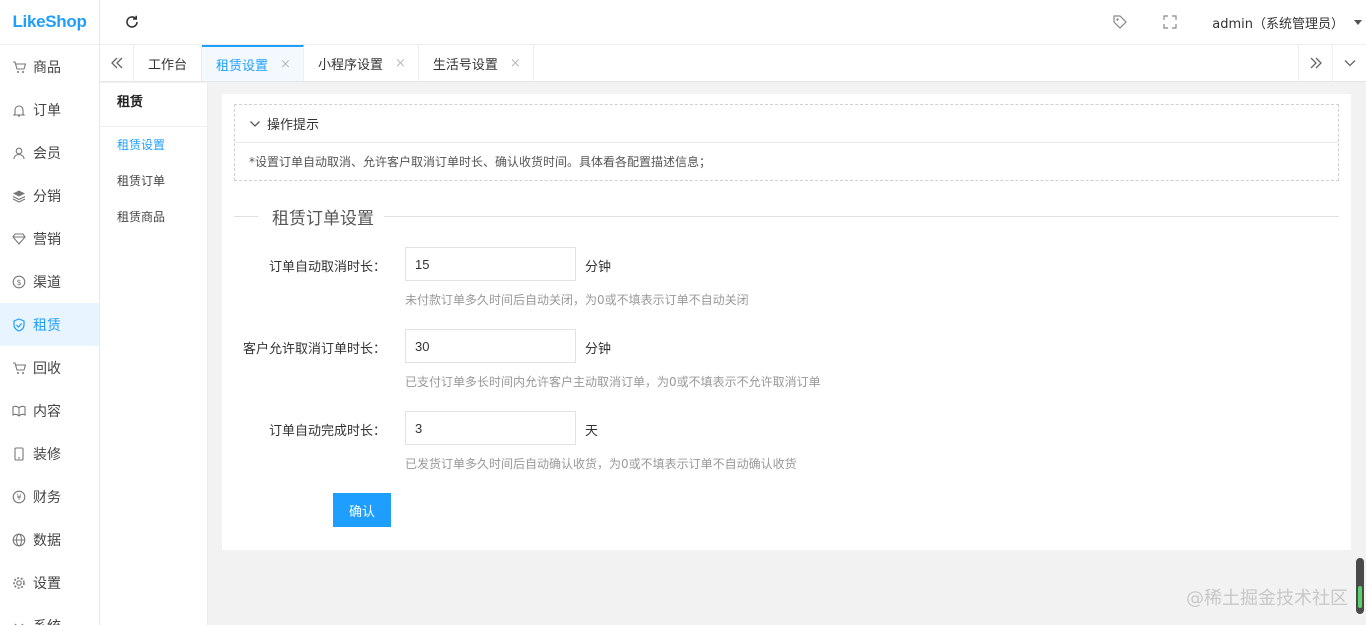 This screenshot has height=625, width=1366. I want to click on watermark: @稀土掘金技术社区, so click(1267, 598).